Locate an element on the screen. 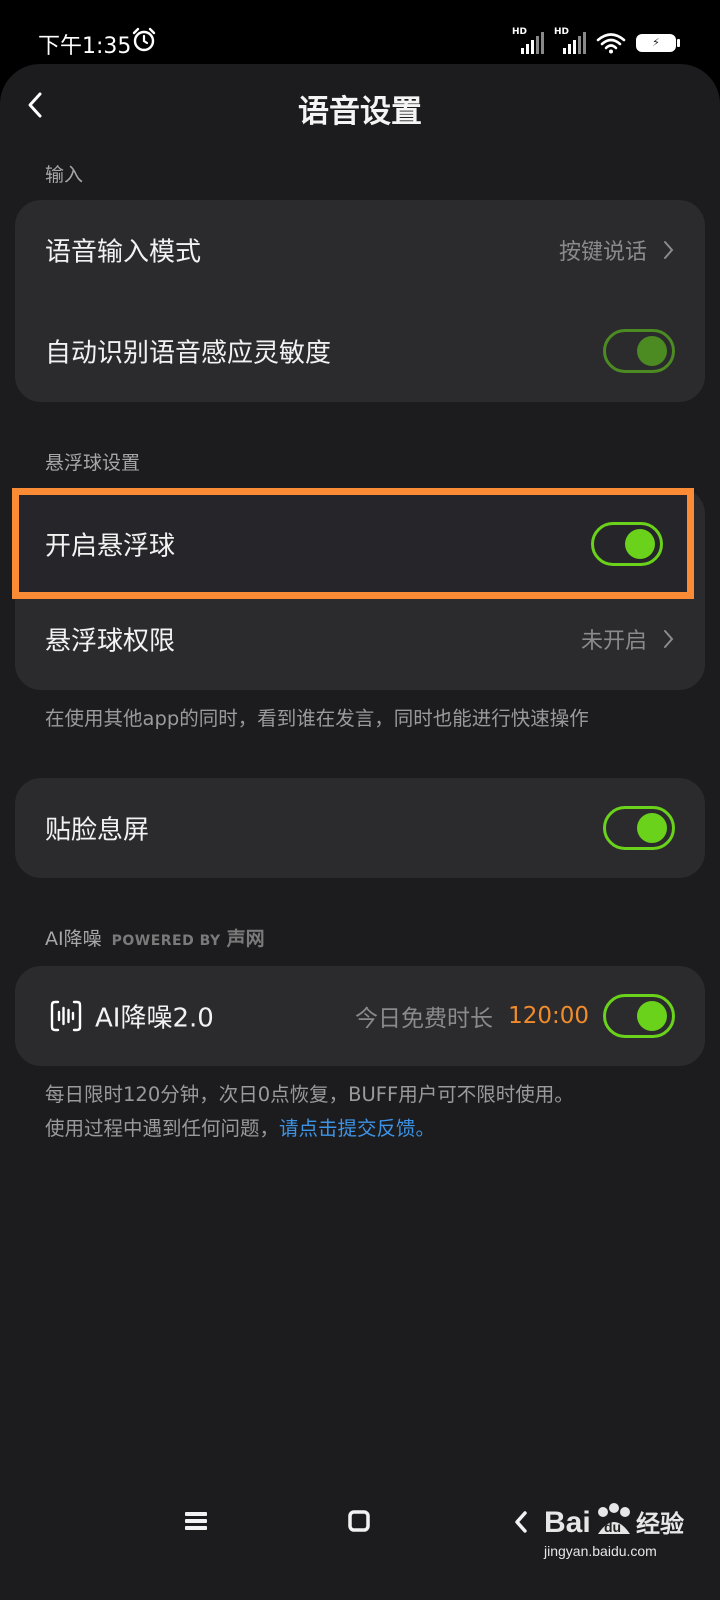 The image size is (720, 1600). battery-icon: ⚡ is located at coordinates (658, 43).